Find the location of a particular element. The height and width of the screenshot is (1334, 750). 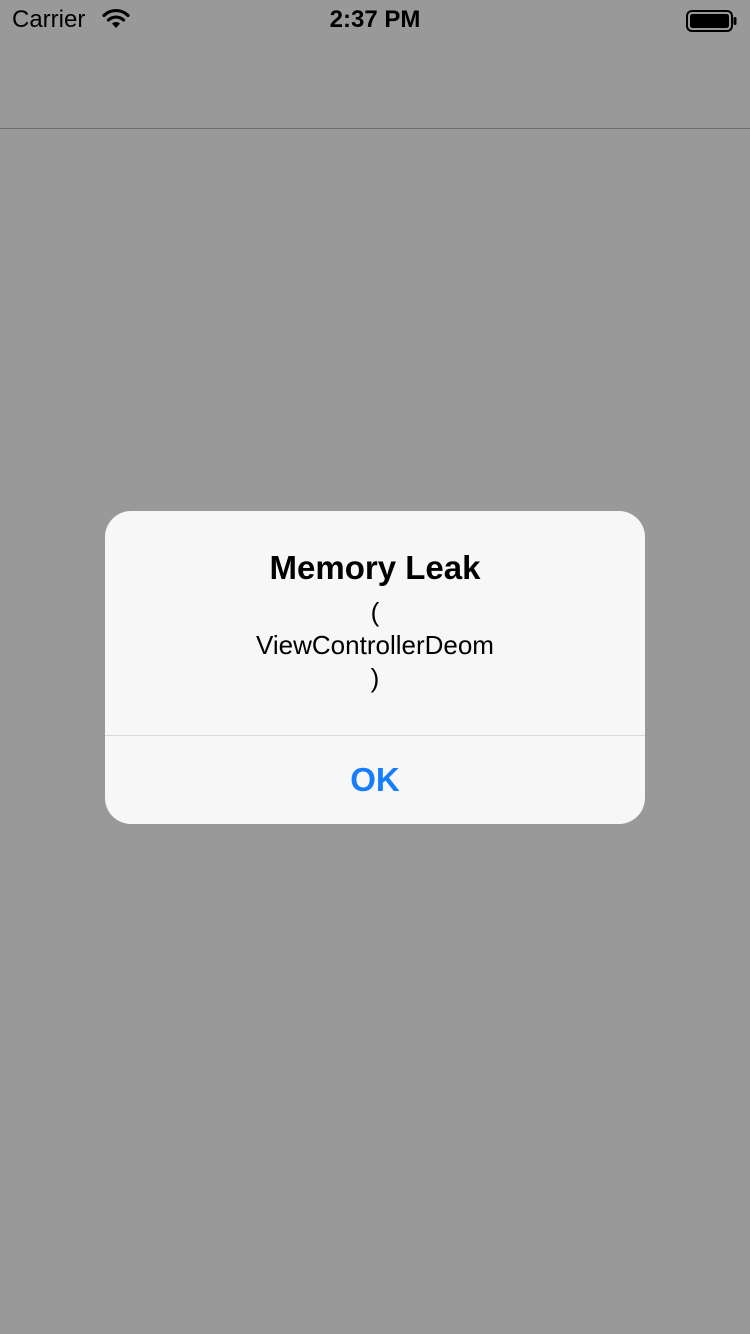

ok-button: OK is located at coordinates (375, 780).